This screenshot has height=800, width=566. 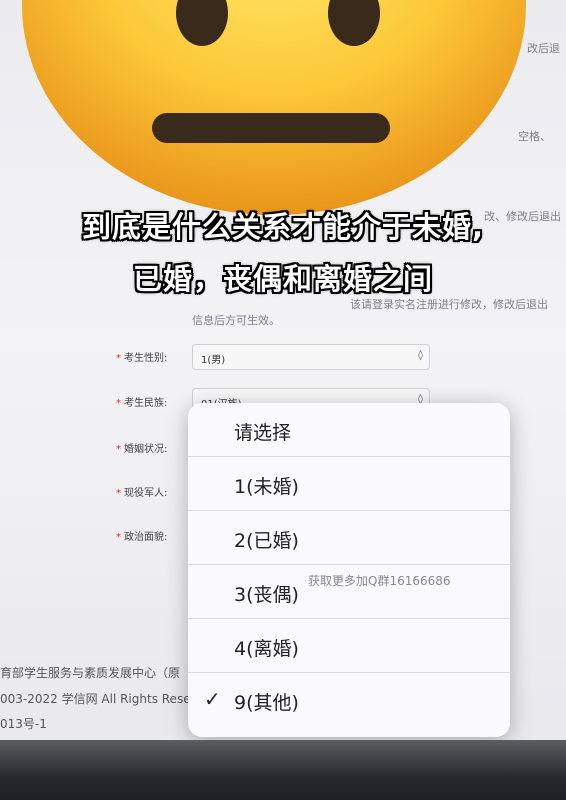 I want to click on gender-select: 1(男) ◊, so click(x=311, y=357).